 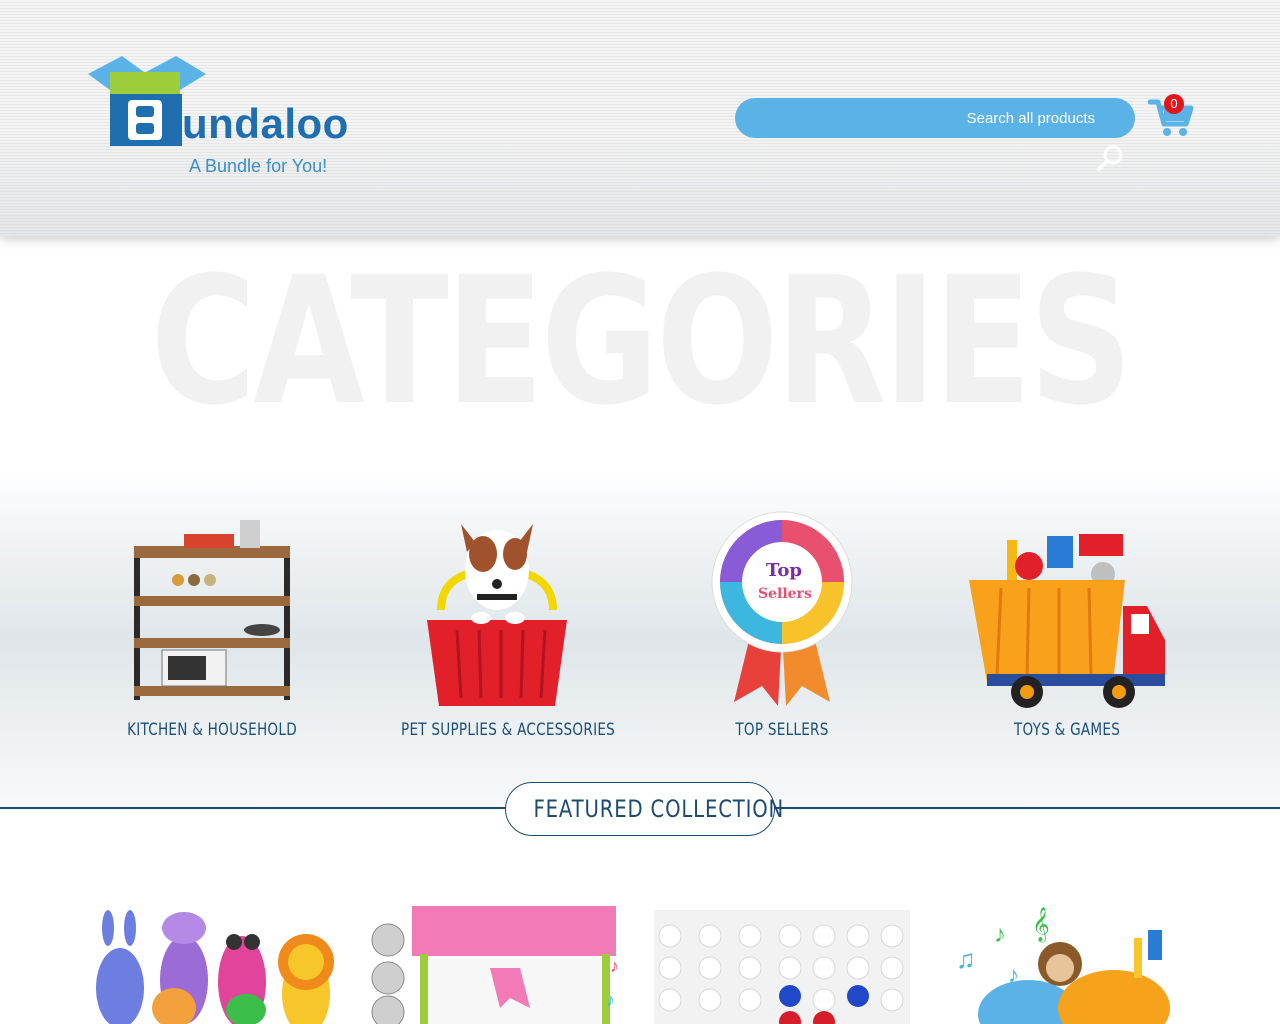 I want to click on product-card-musical-car: ♫ ♪ 𝄞 ♪, so click(x=1068, y=961).